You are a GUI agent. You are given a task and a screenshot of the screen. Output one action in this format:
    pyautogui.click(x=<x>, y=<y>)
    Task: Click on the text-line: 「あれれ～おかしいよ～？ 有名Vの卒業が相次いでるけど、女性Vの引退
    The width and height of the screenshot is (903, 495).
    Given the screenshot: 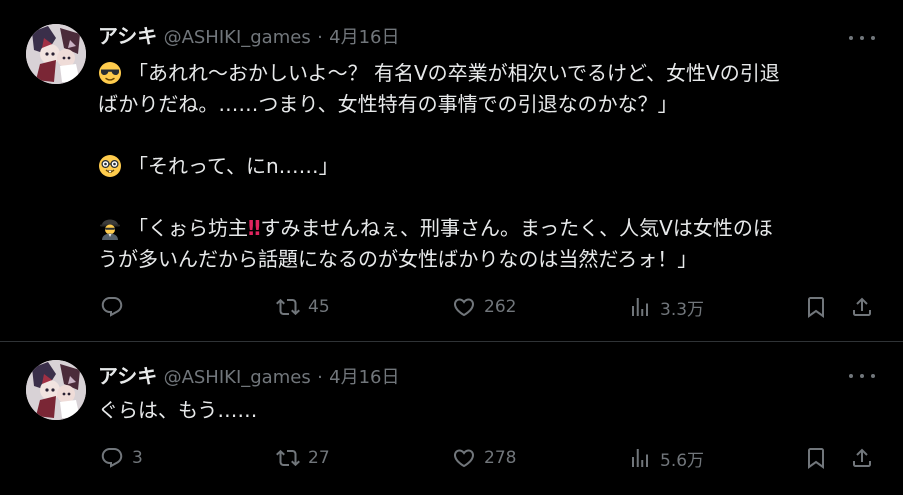 What is the action you would take?
    pyautogui.click(x=490, y=73)
    